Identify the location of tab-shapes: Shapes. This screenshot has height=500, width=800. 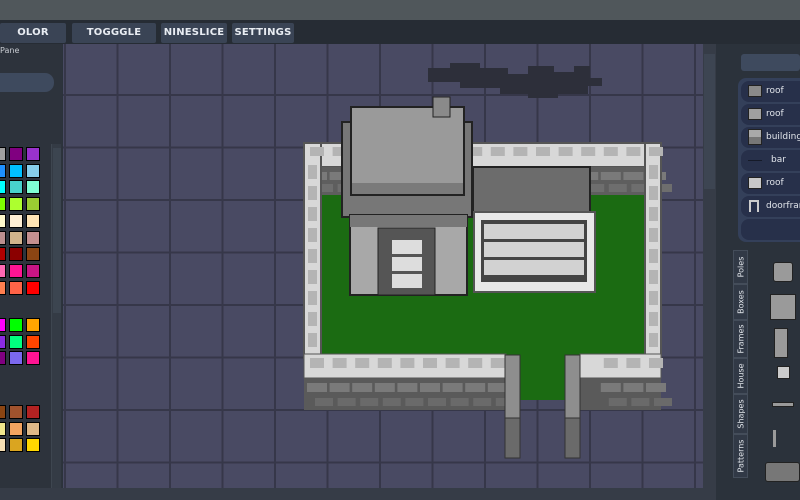
(740, 414).